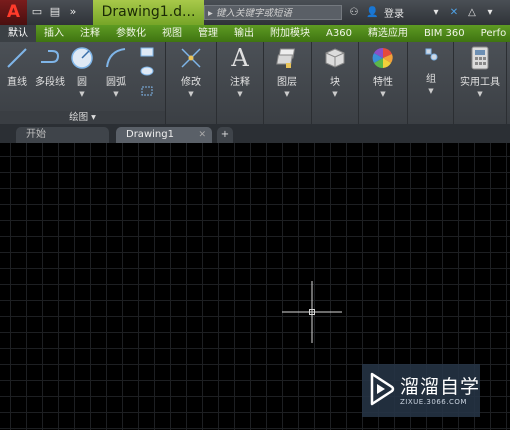  I want to click on arc-label: 圆弧, so click(116, 82).